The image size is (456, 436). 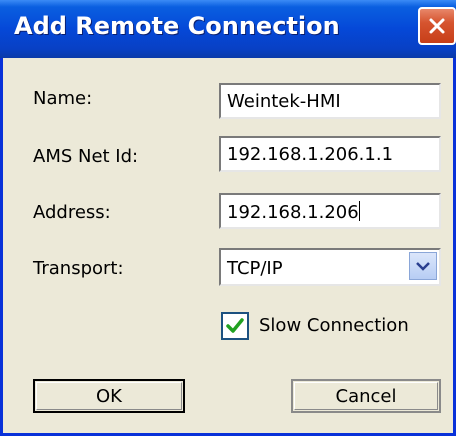 I want to click on ok-button-label: OK, so click(x=109, y=396).